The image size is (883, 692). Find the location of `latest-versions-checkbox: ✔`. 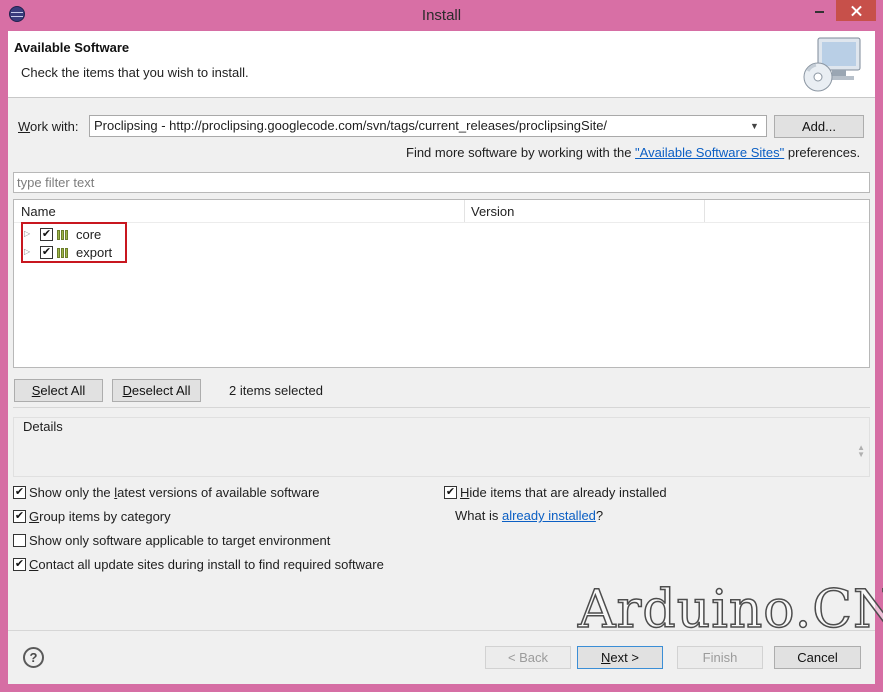

latest-versions-checkbox: ✔ is located at coordinates (19, 492).